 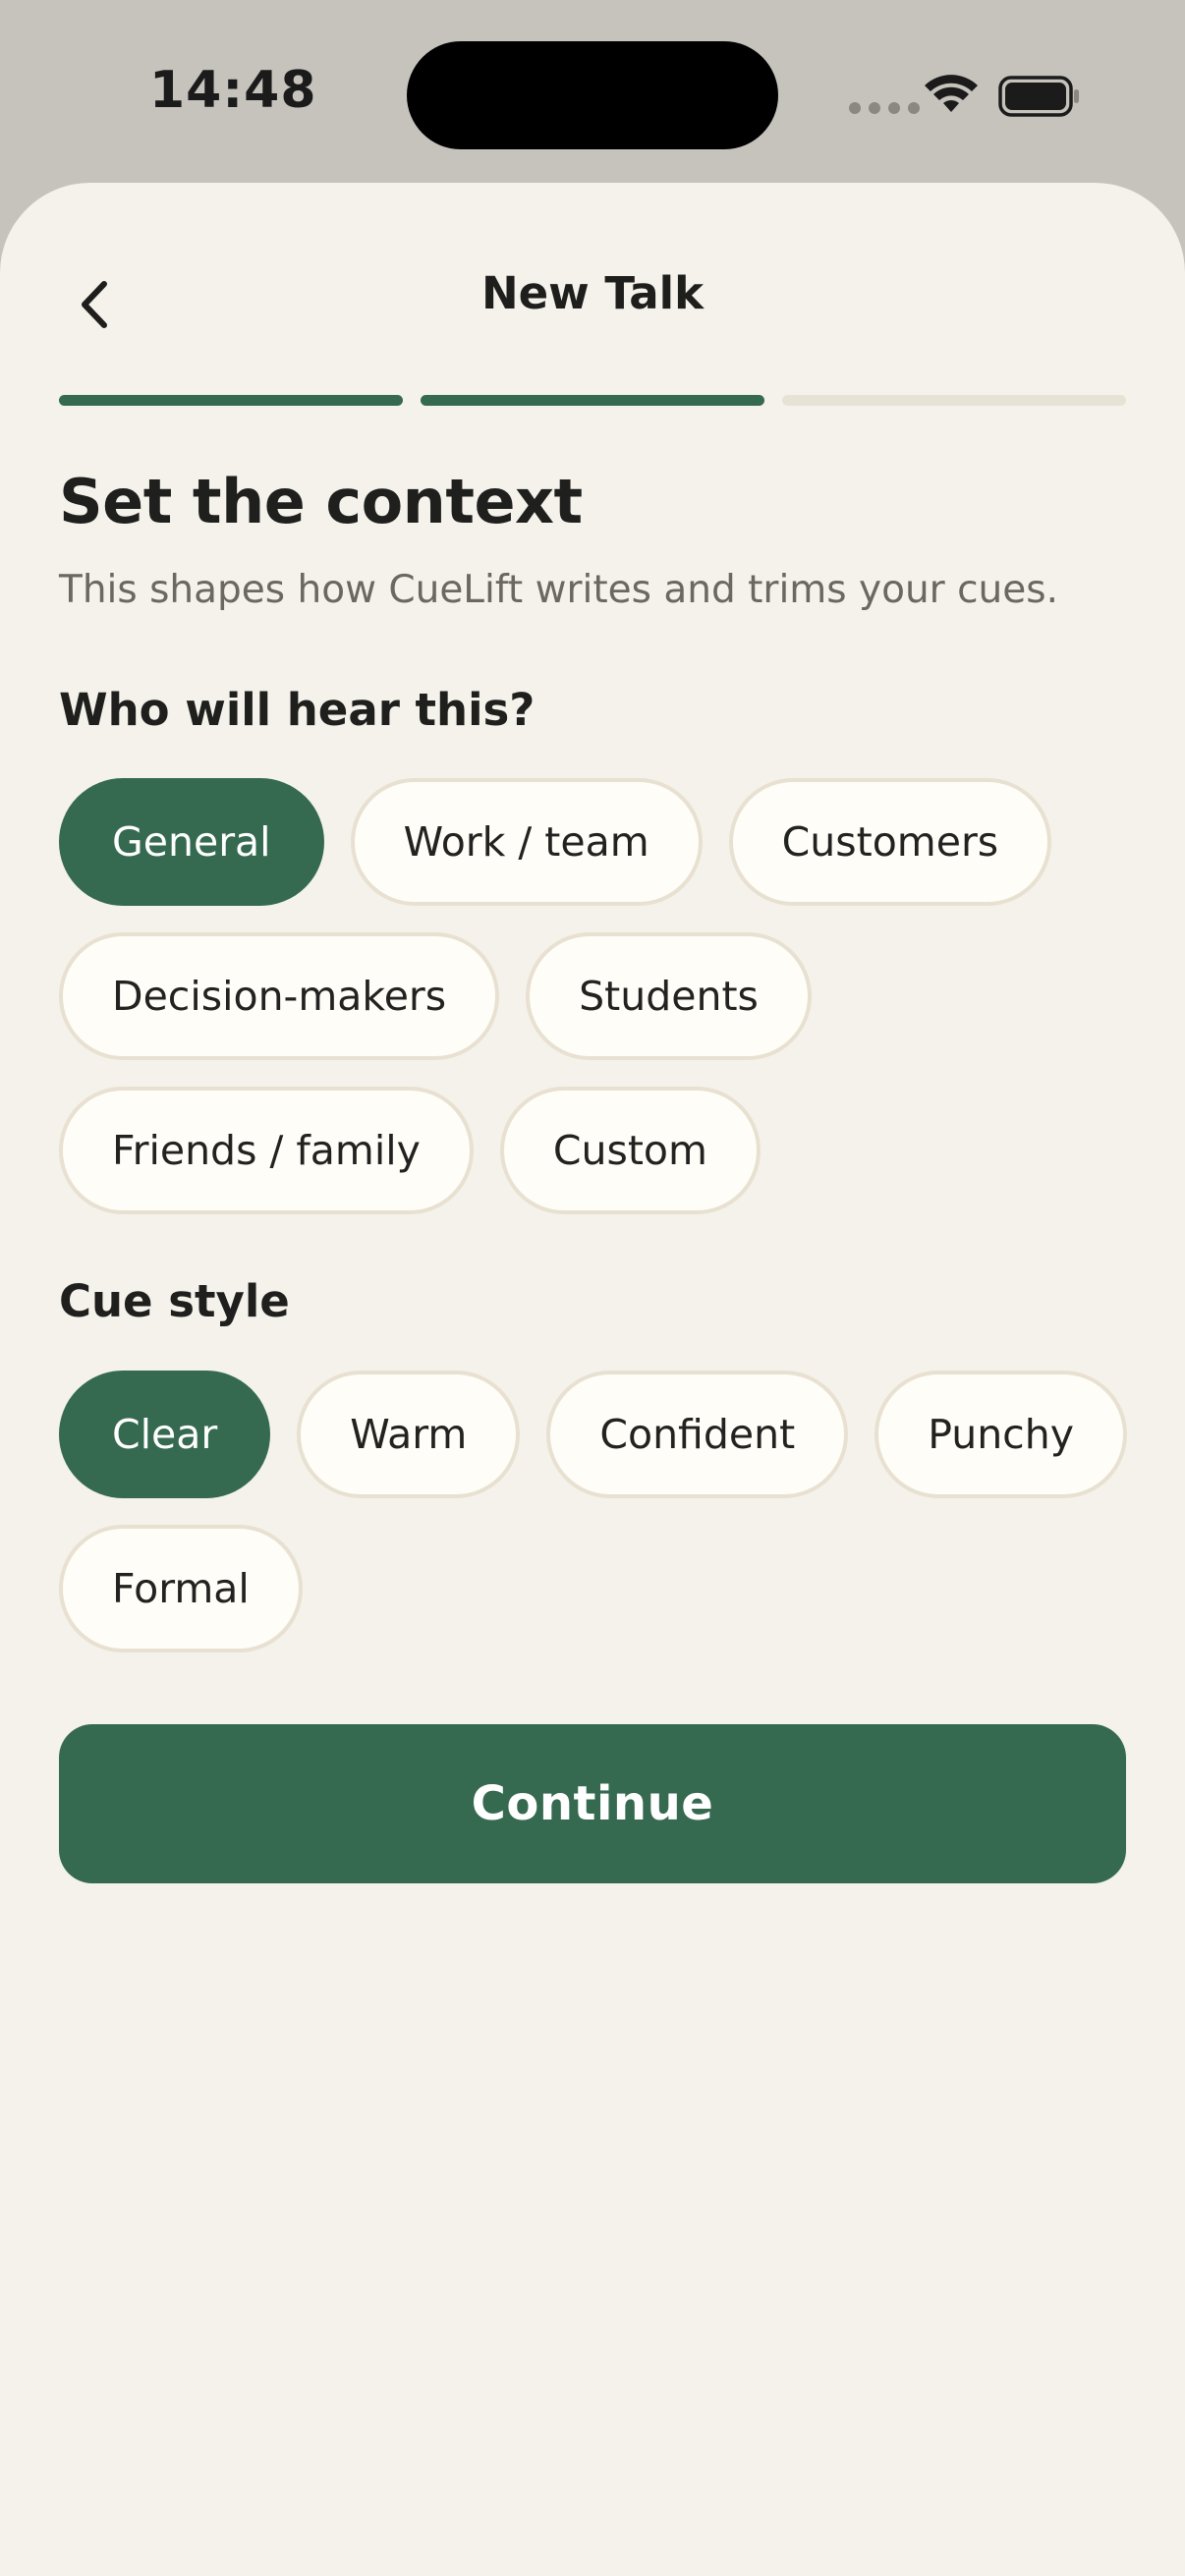 I want to click on dynamic-island, so click(x=592, y=95).